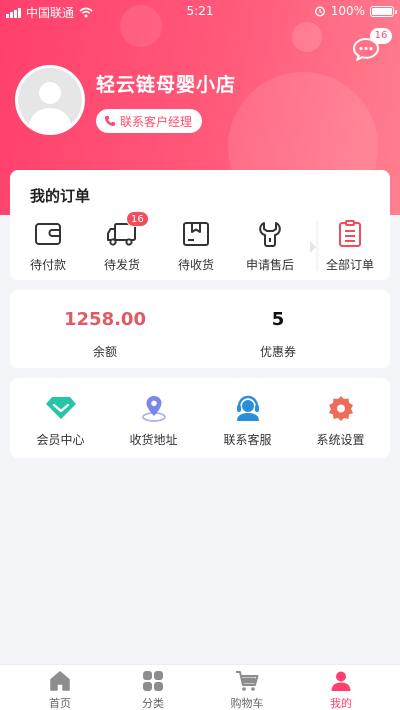 This screenshot has height=710, width=400. I want to click on avatar, so click(50, 100).